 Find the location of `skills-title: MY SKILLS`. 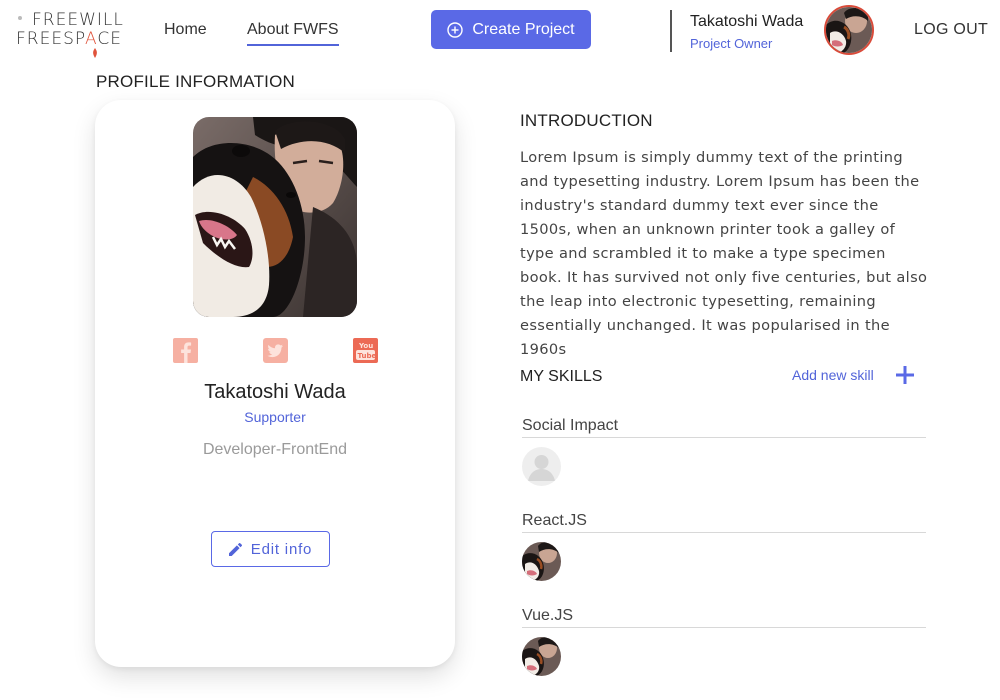

skills-title: MY SKILLS is located at coordinates (561, 376).